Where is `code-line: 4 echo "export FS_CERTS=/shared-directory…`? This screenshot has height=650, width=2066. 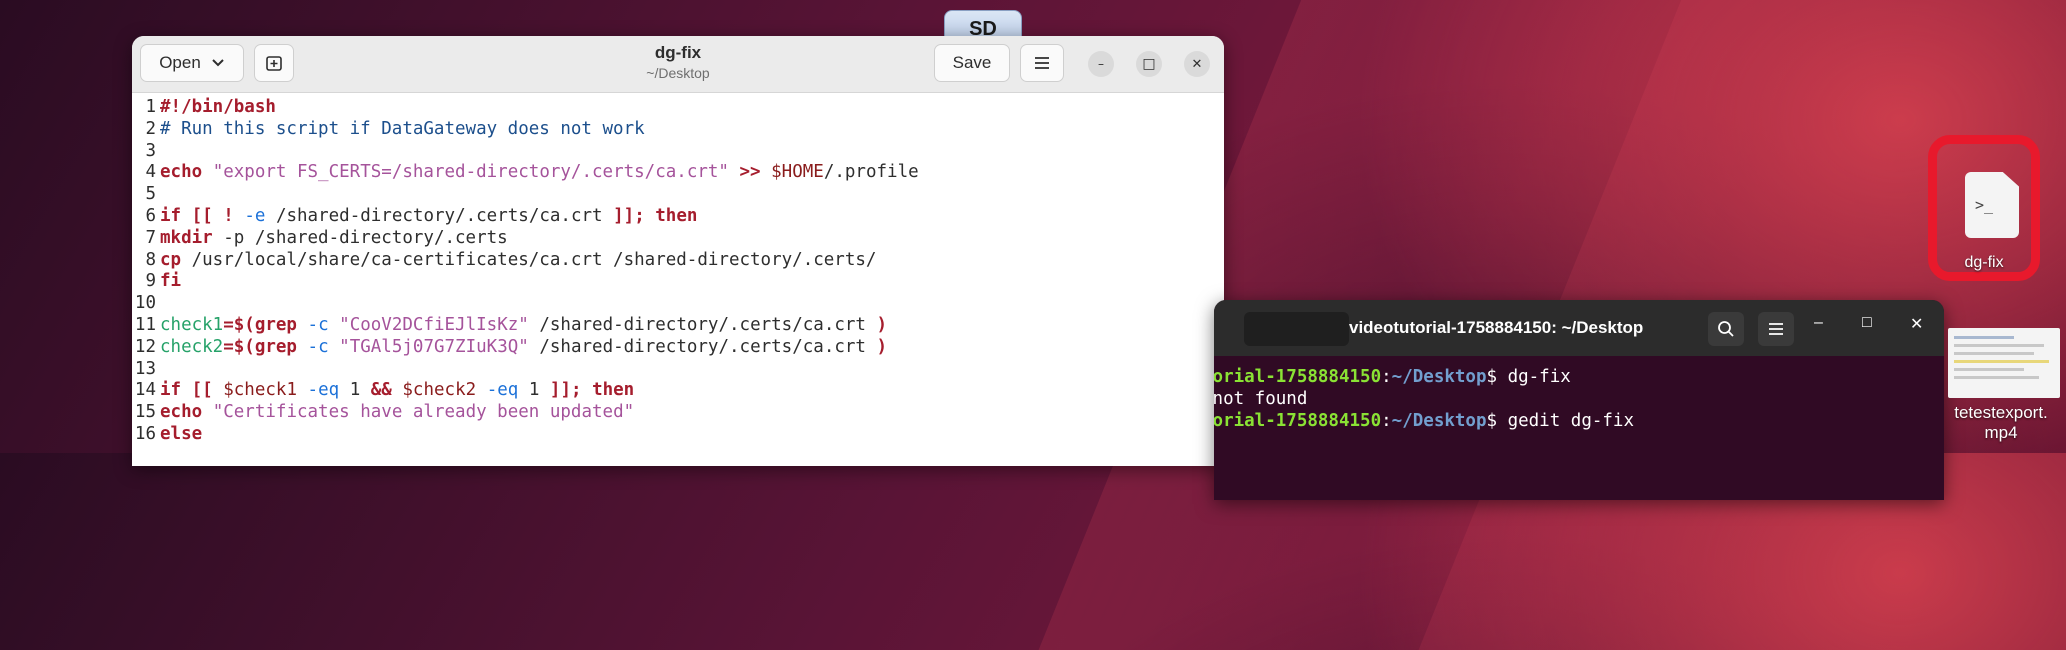 code-line: 4 echo "export FS_CERTS=/shared-directory… is located at coordinates (678, 173).